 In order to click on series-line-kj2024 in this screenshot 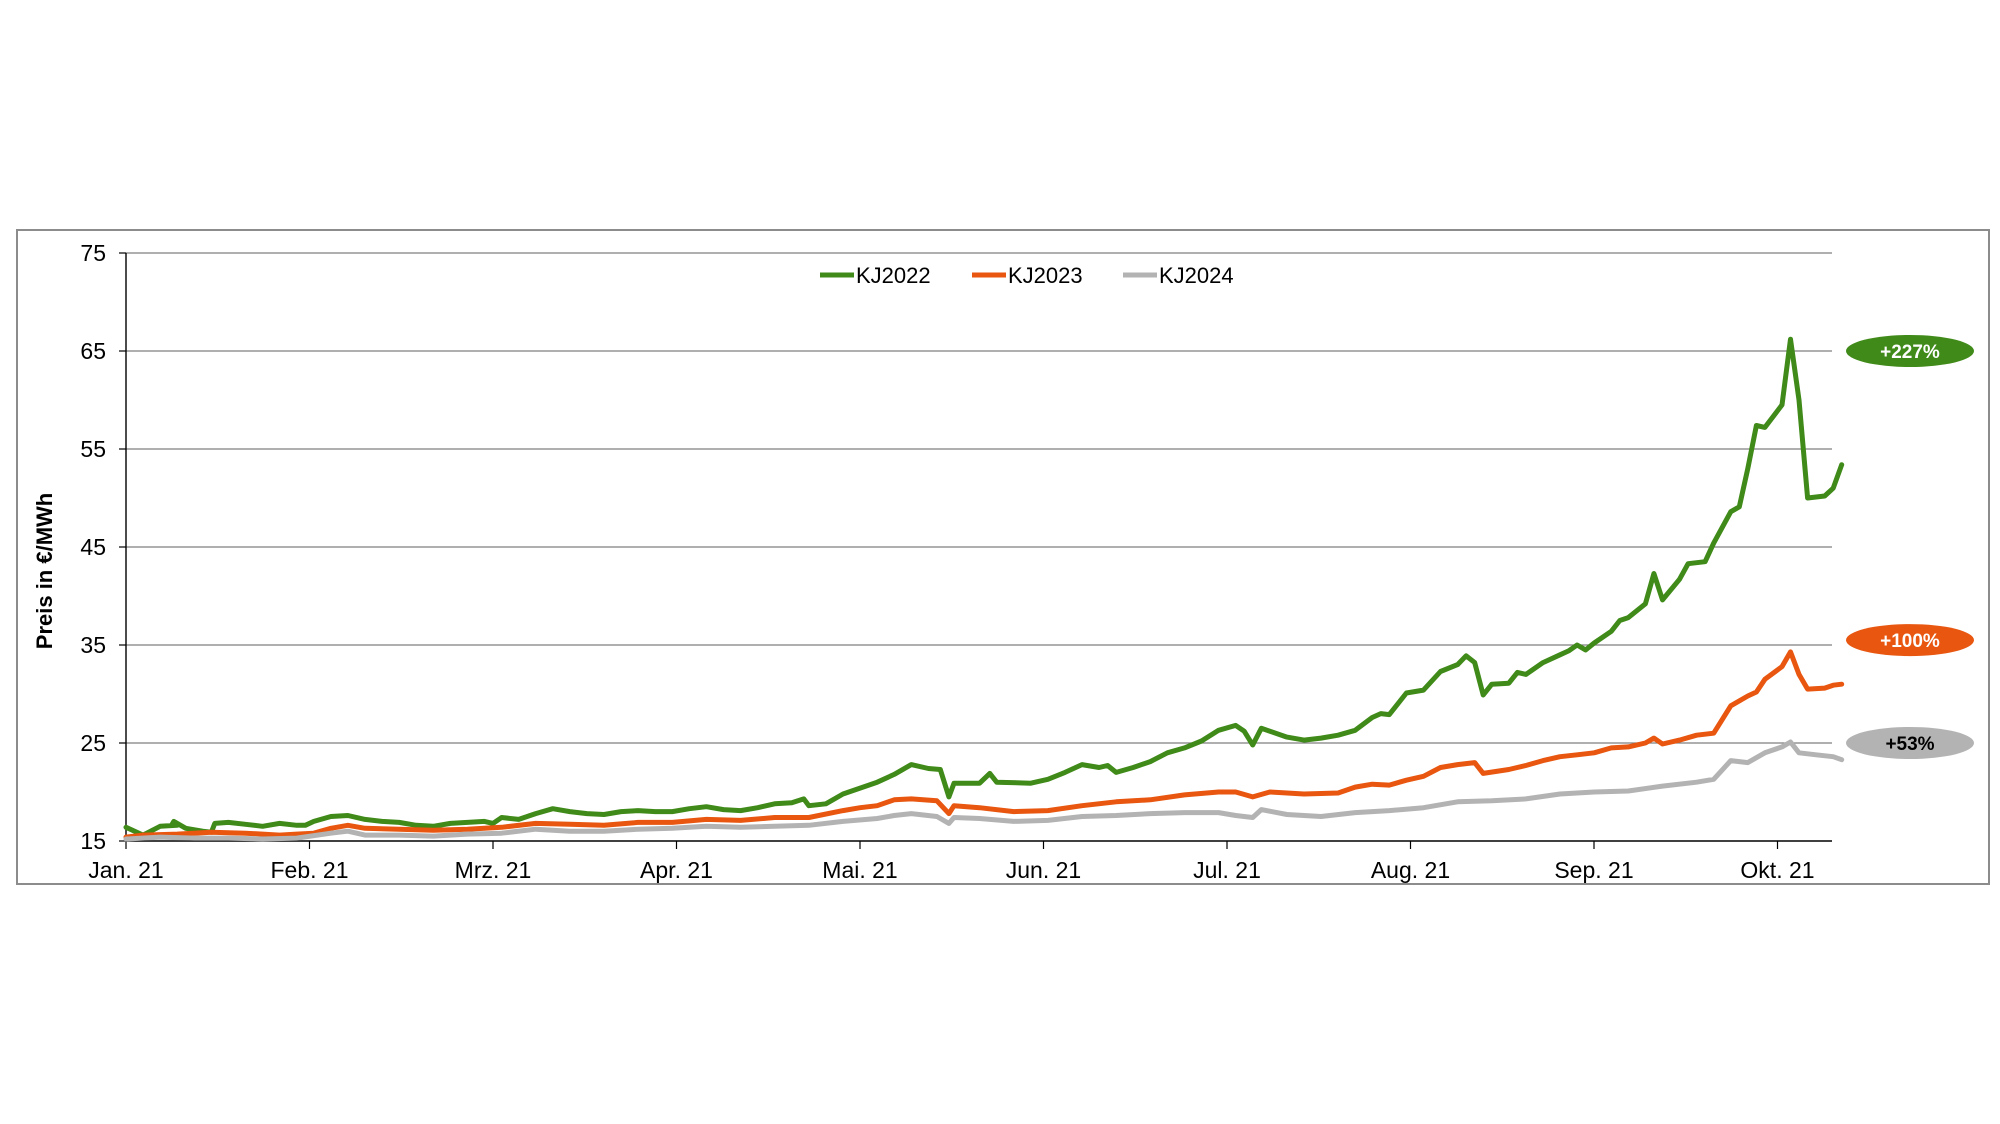, I will do `click(984, 790)`.